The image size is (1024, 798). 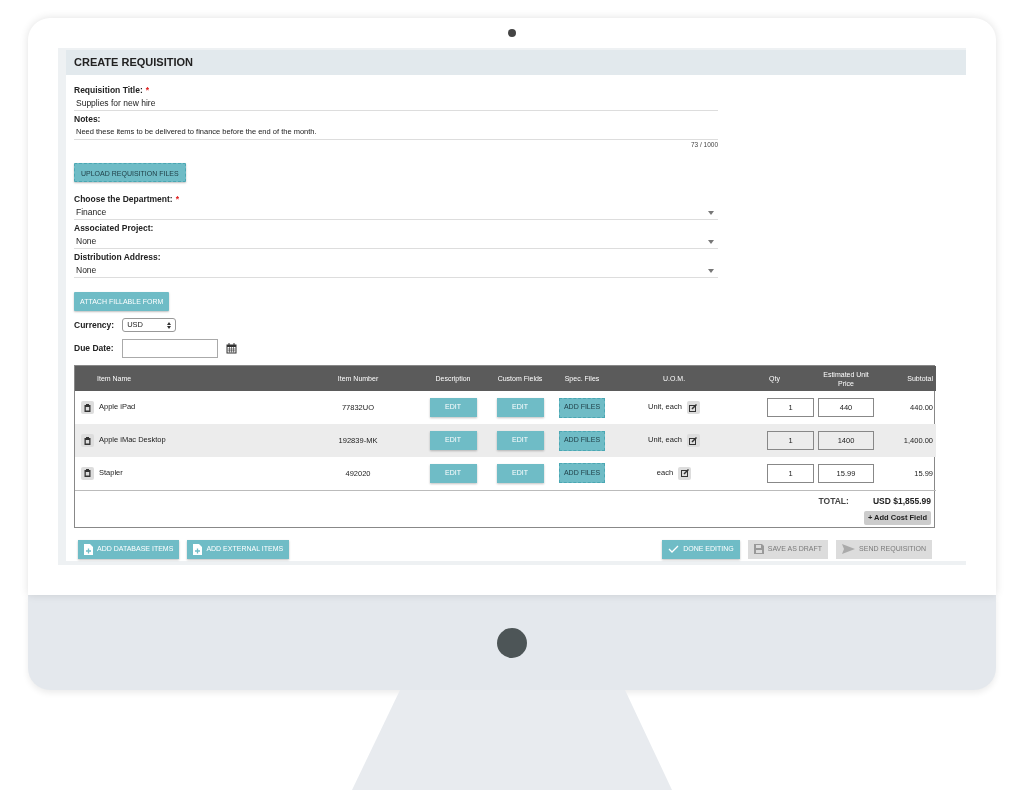 I want to click on stepper-icon, so click(x=169, y=325).